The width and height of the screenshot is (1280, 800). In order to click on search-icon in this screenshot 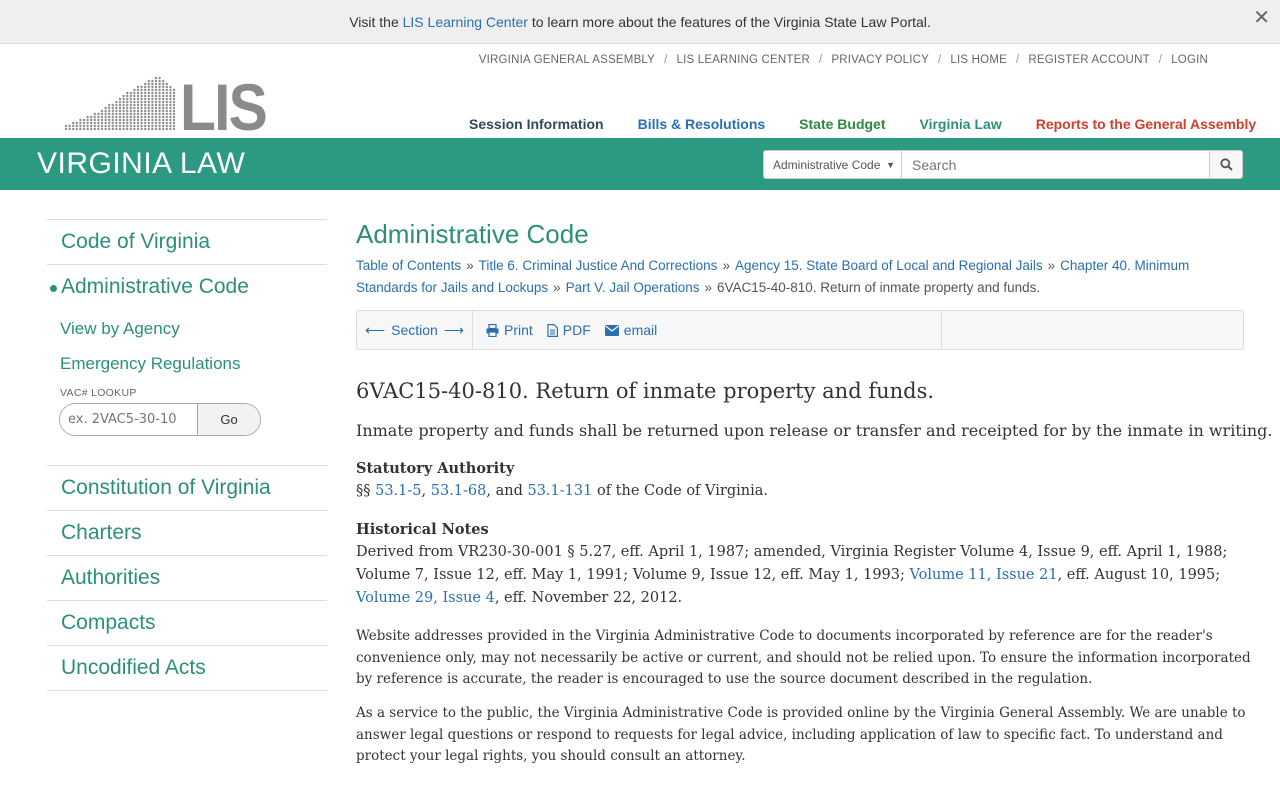, I will do `click(1226, 164)`.